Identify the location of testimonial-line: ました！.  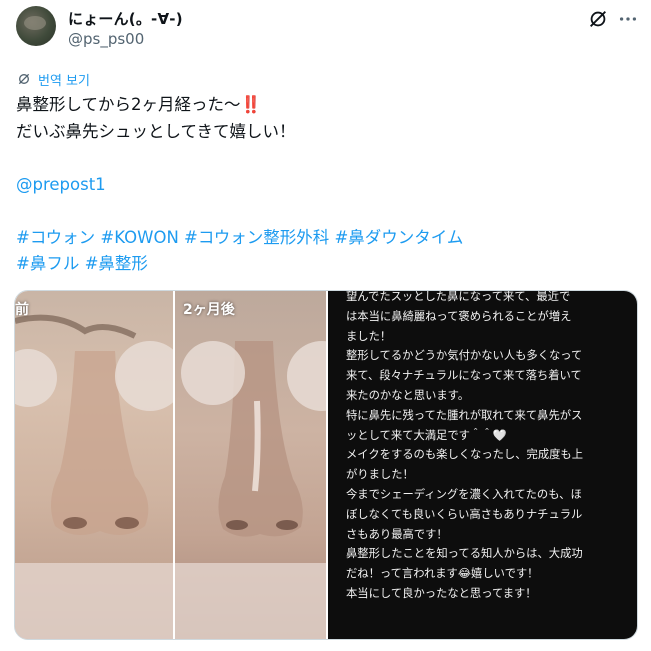
(369, 336).